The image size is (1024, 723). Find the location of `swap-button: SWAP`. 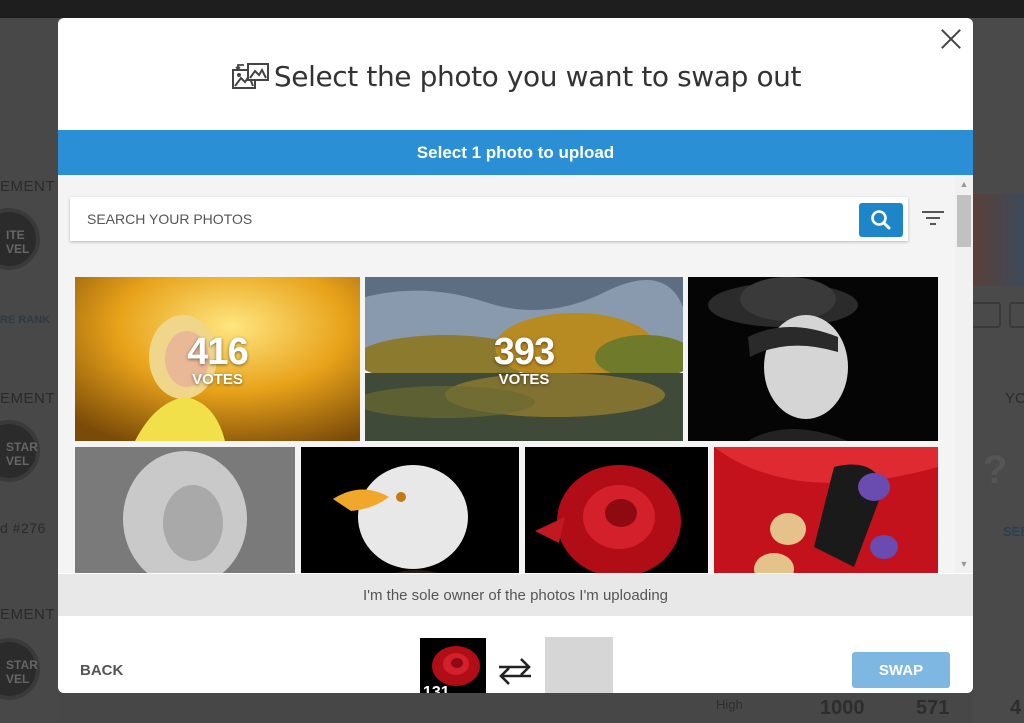

swap-button: SWAP is located at coordinates (901, 670).